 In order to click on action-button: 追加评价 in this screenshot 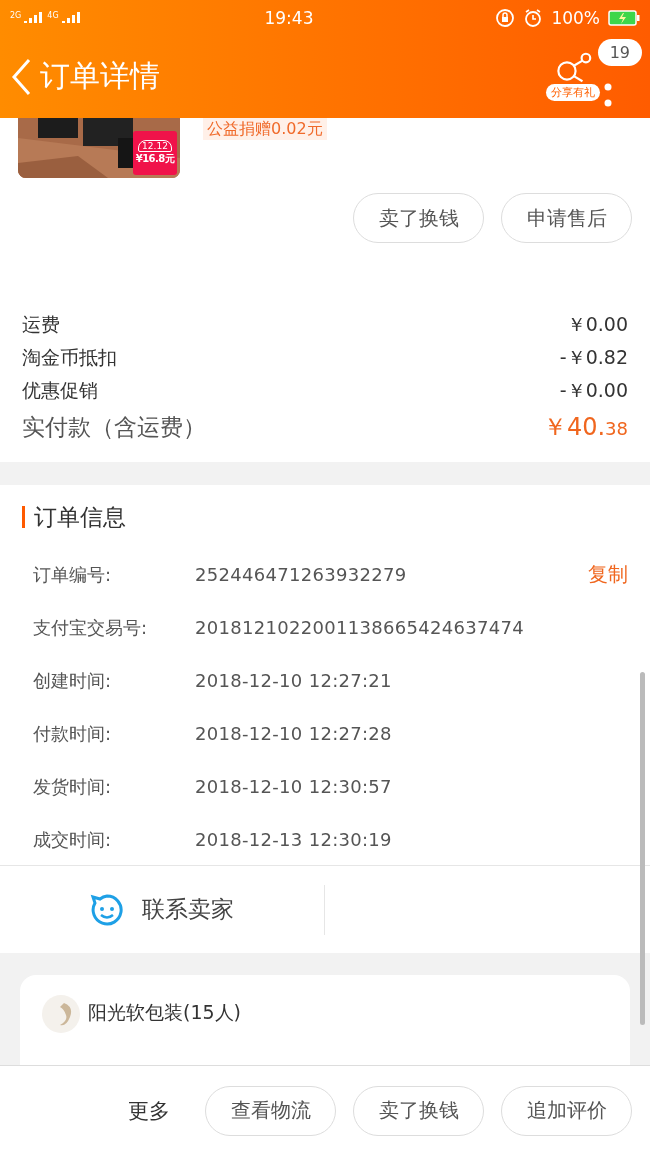, I will do `click(566, 1110)`.